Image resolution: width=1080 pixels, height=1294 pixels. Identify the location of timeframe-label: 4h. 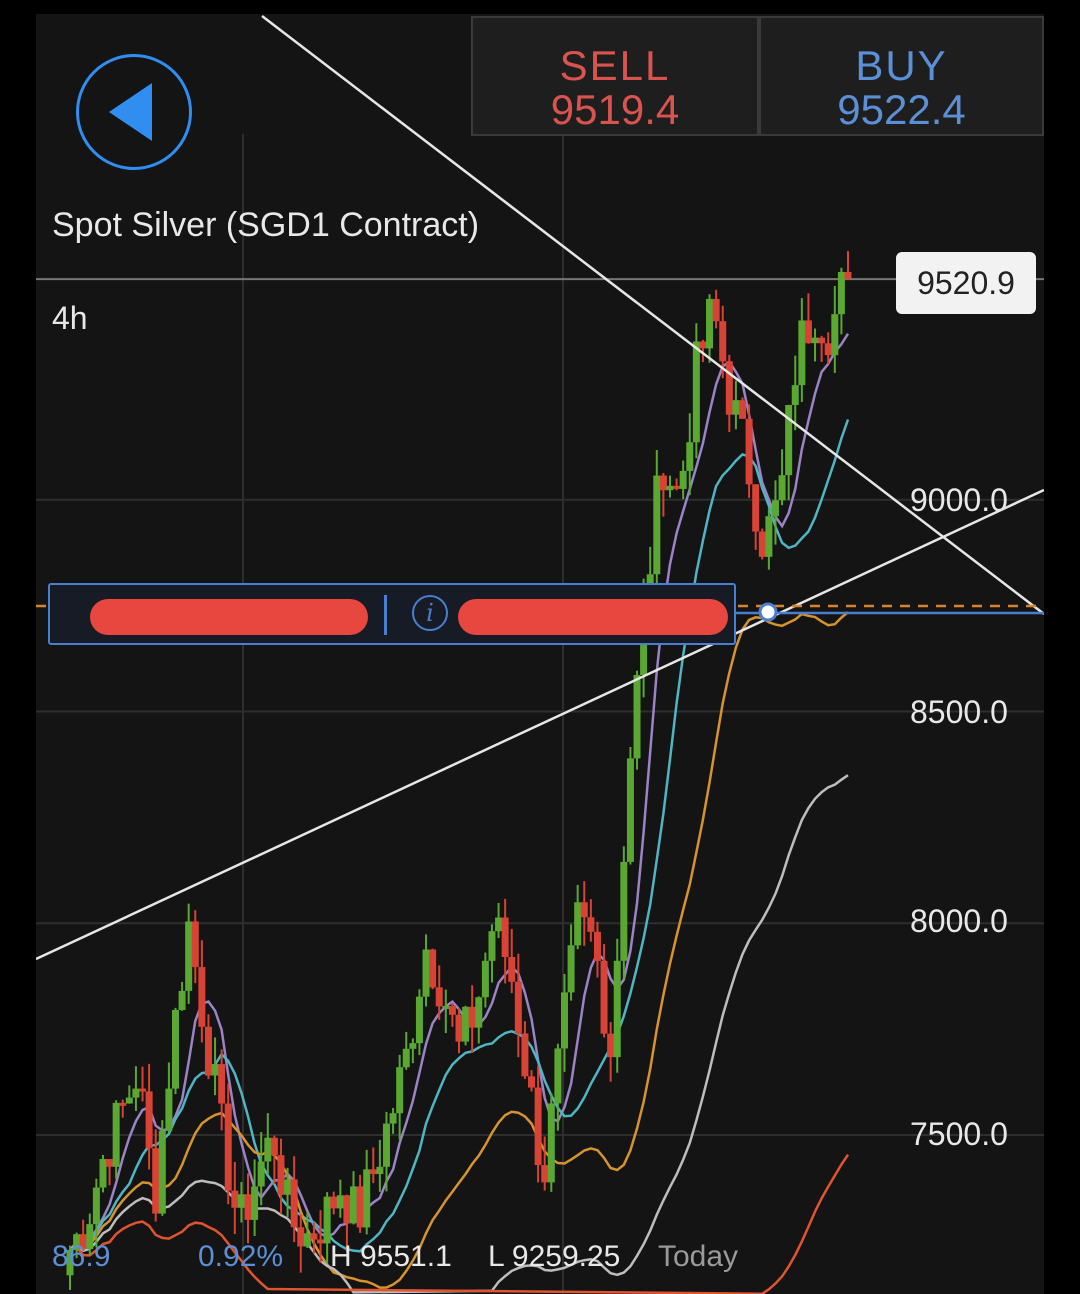
(70, 318).